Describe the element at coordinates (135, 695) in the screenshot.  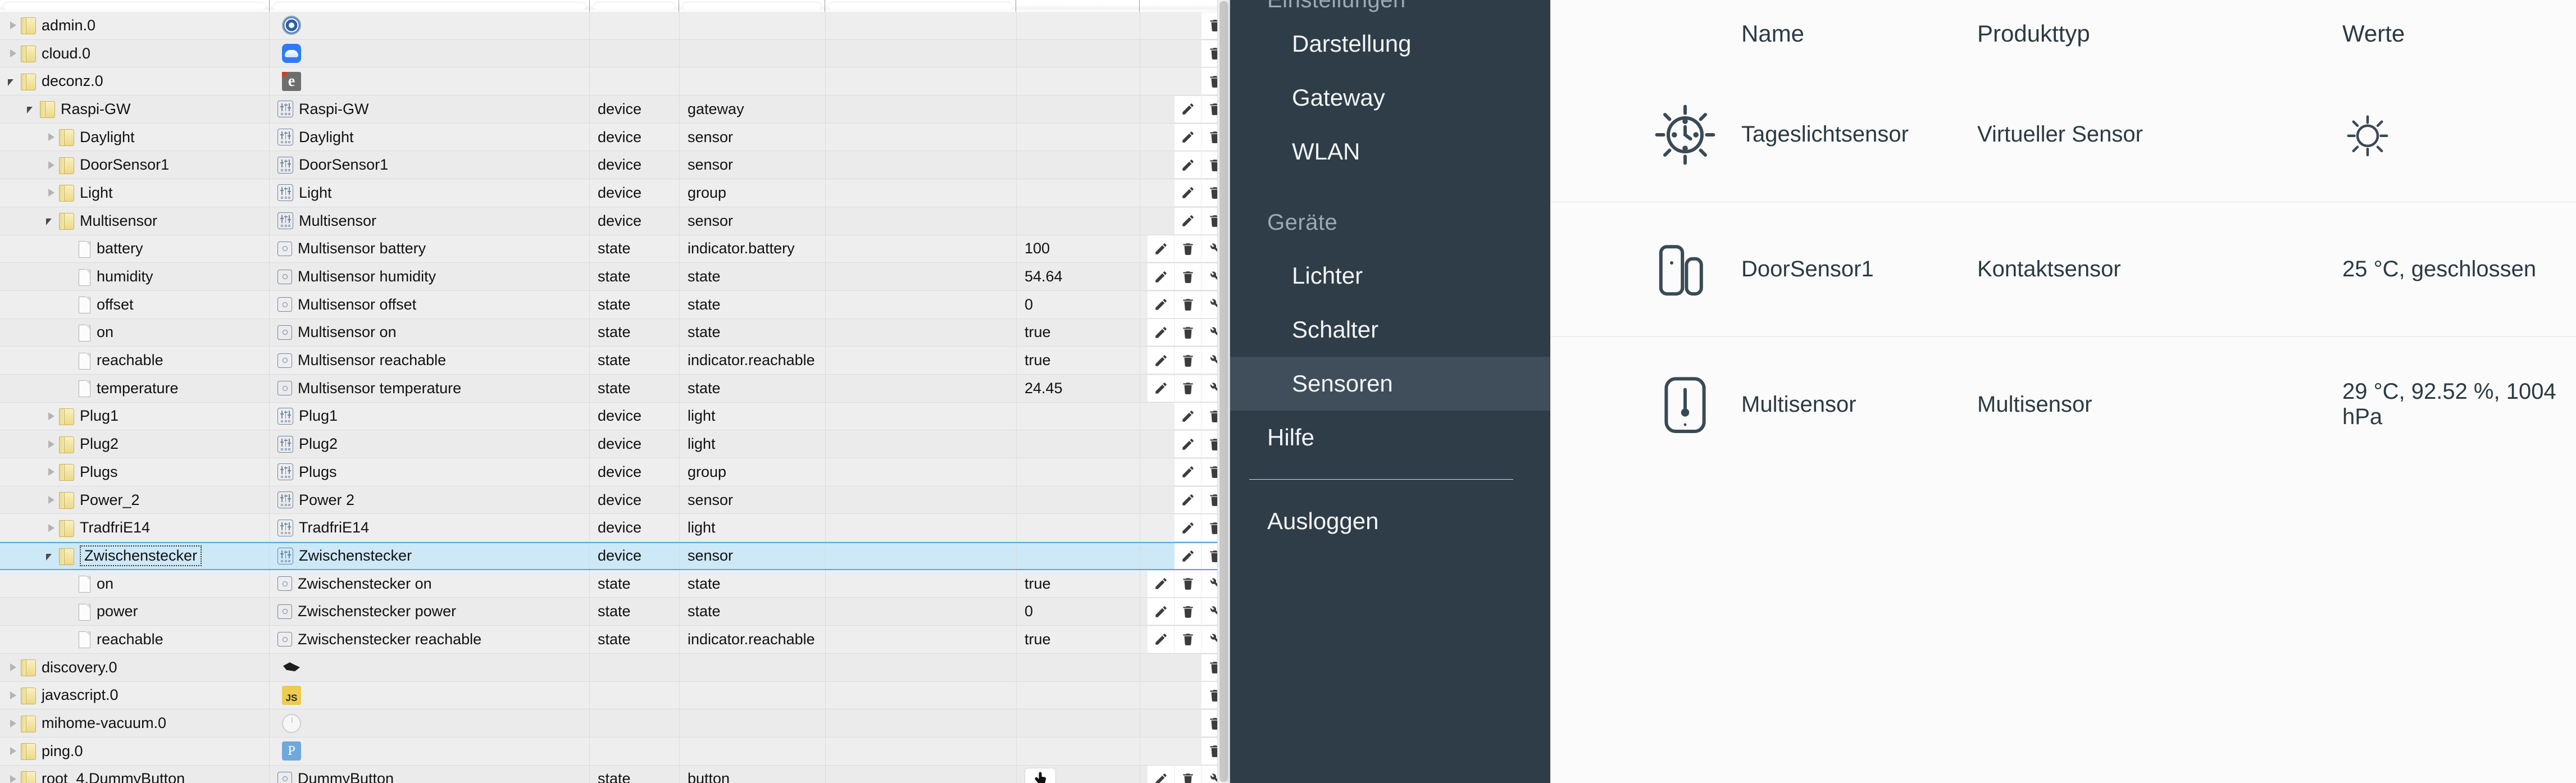
I see `cell-name: javascript.0` at that location.